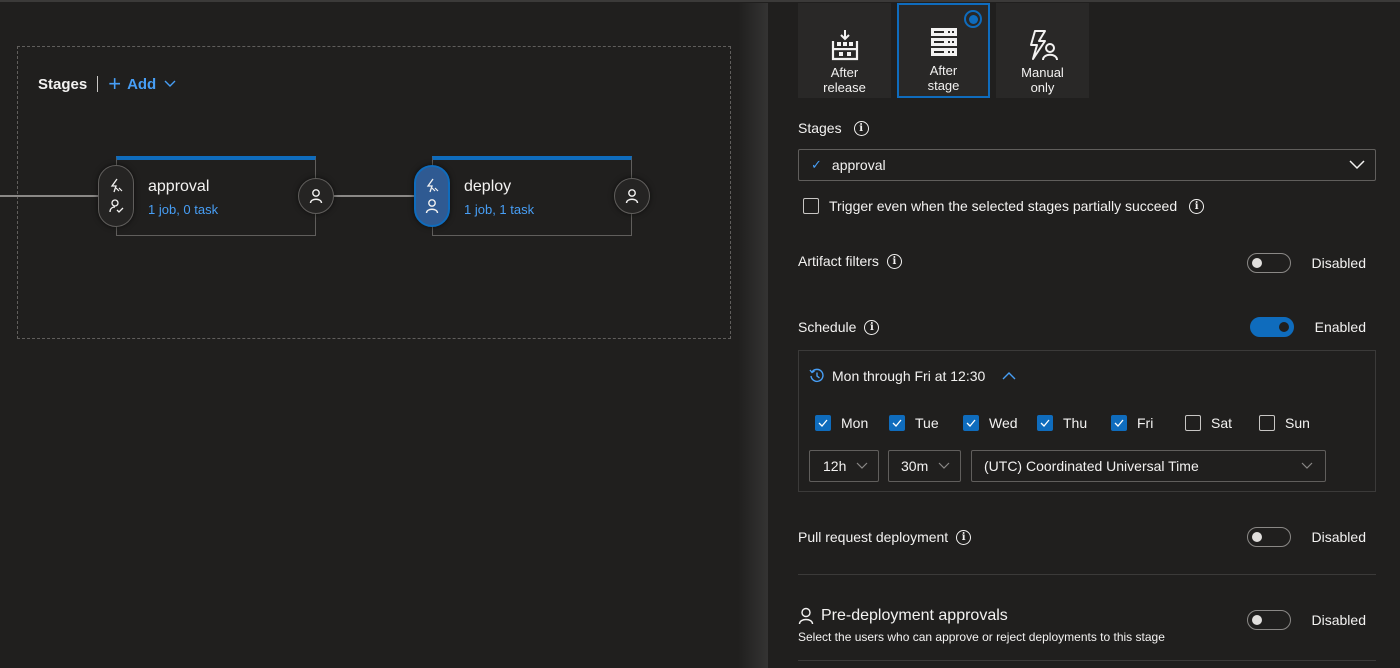 Image resolution: width=1400 pixels, height=668 pixels. I want to click on manual-trigger-icon, so click(1043, 45).